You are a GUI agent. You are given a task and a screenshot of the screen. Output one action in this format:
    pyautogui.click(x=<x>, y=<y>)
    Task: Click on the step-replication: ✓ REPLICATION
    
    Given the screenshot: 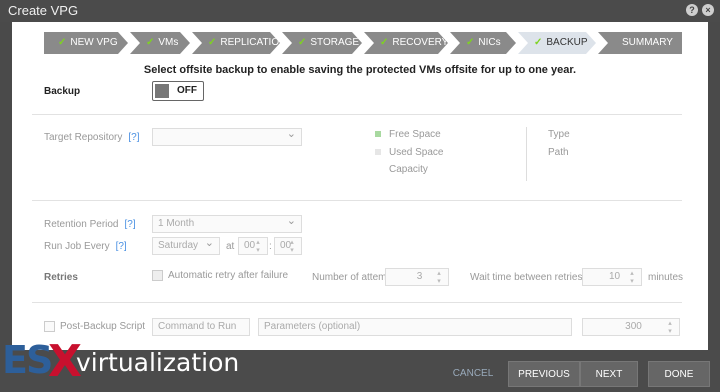 What is the action you would take?
    pyautogui.click(x=236, y=43)
    